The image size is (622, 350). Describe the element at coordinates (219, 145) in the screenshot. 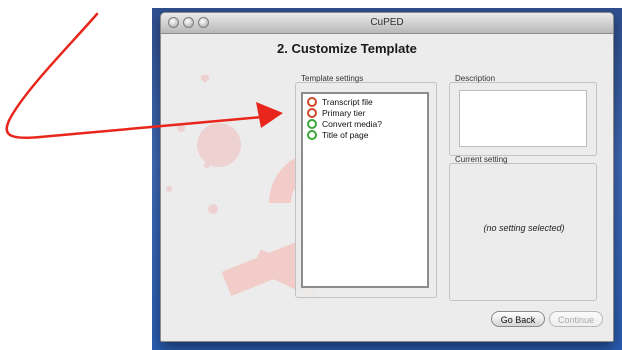

I see `watermark-circle` at that location.